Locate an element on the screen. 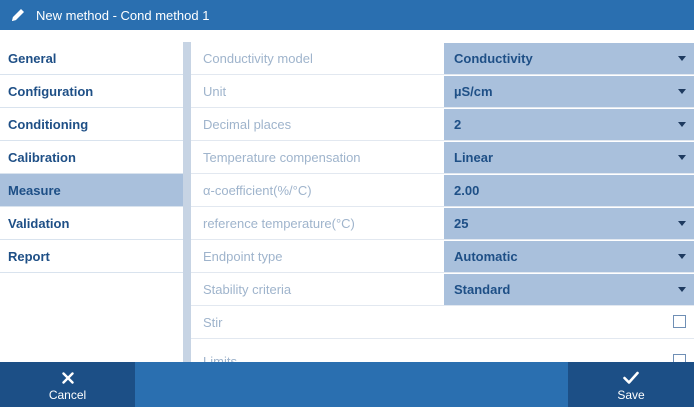 This screenshot has width=694, height=407. sidebar-item-label: Configuration is located at coordinates (51, 91).